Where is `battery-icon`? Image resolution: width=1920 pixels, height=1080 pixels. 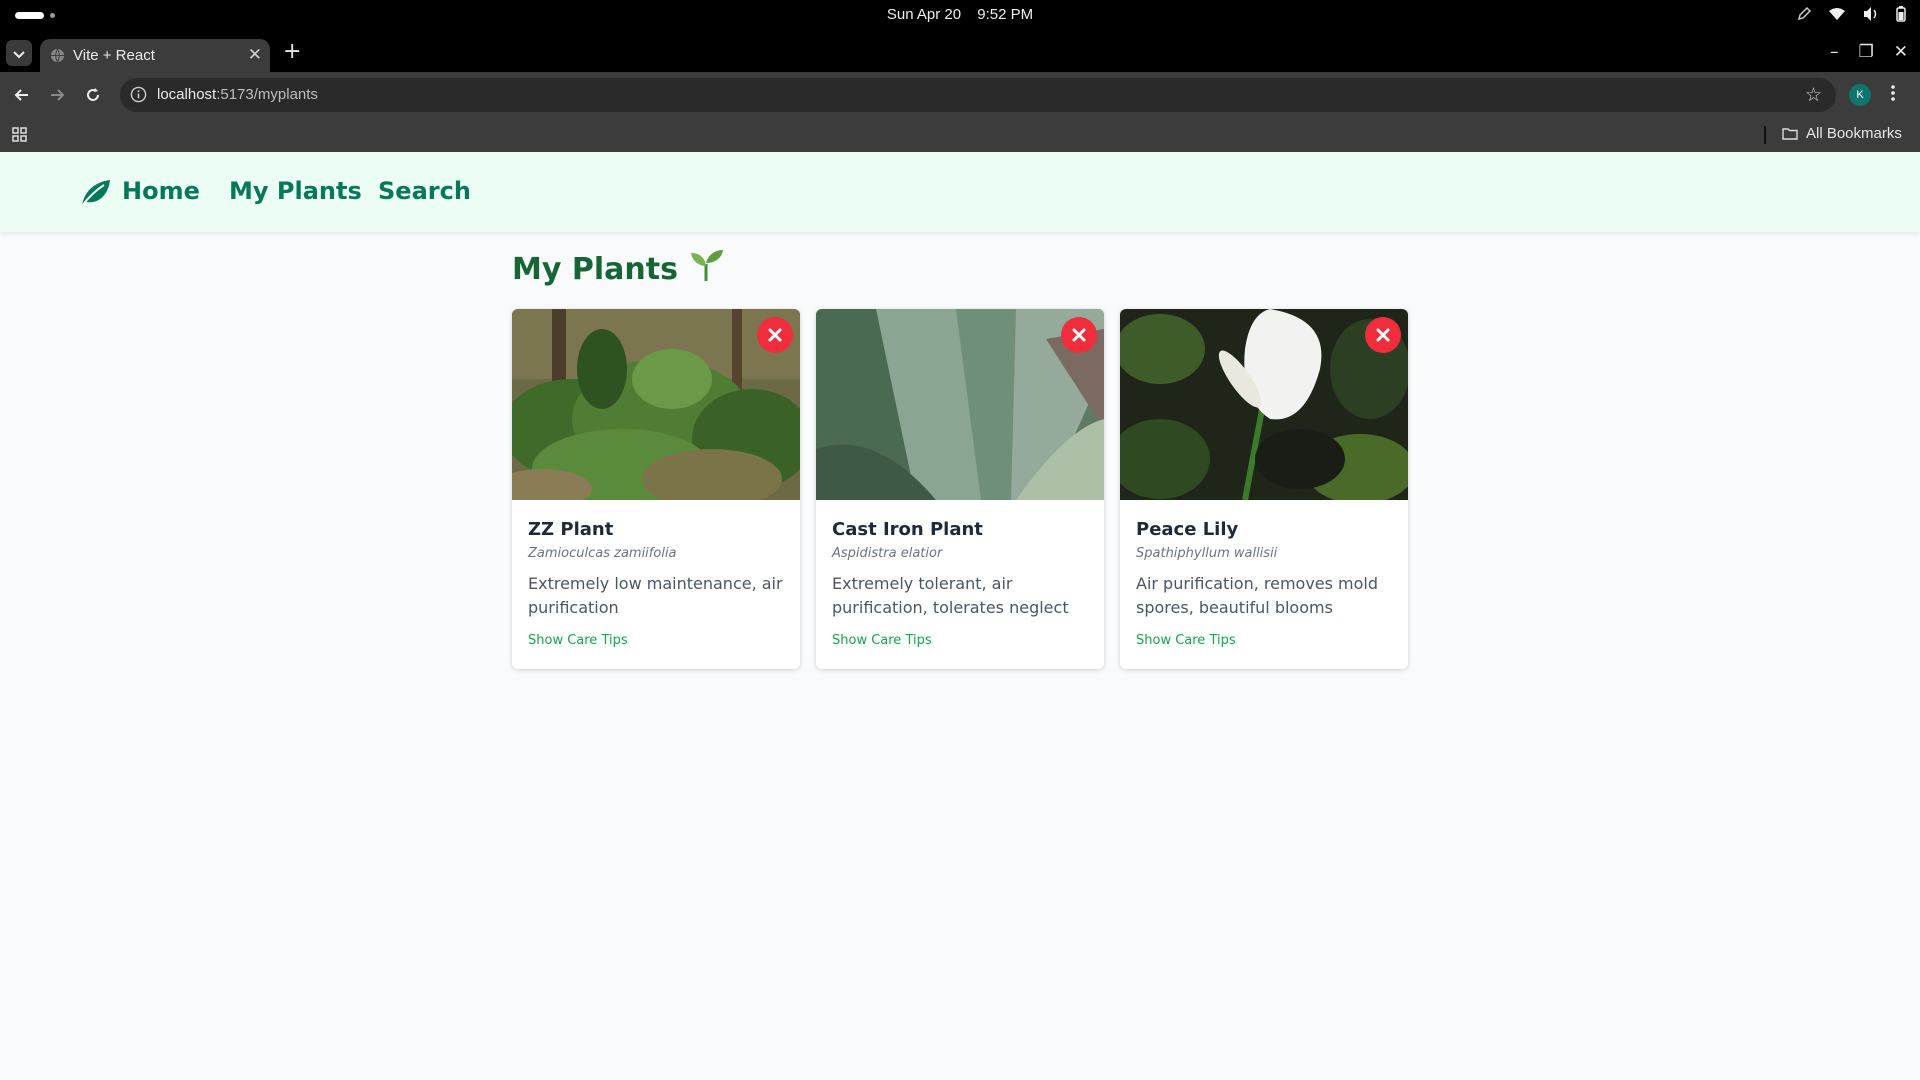
battery-icon is located at coordinates (1901, 14).